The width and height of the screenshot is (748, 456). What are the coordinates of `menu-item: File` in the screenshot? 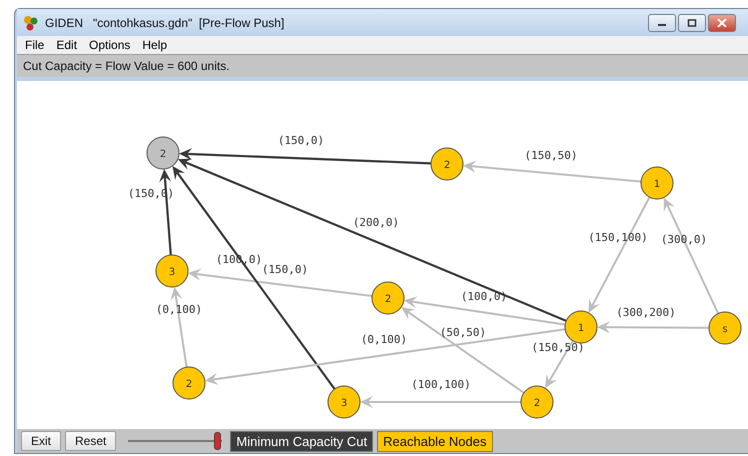 It's located at (34, 45).